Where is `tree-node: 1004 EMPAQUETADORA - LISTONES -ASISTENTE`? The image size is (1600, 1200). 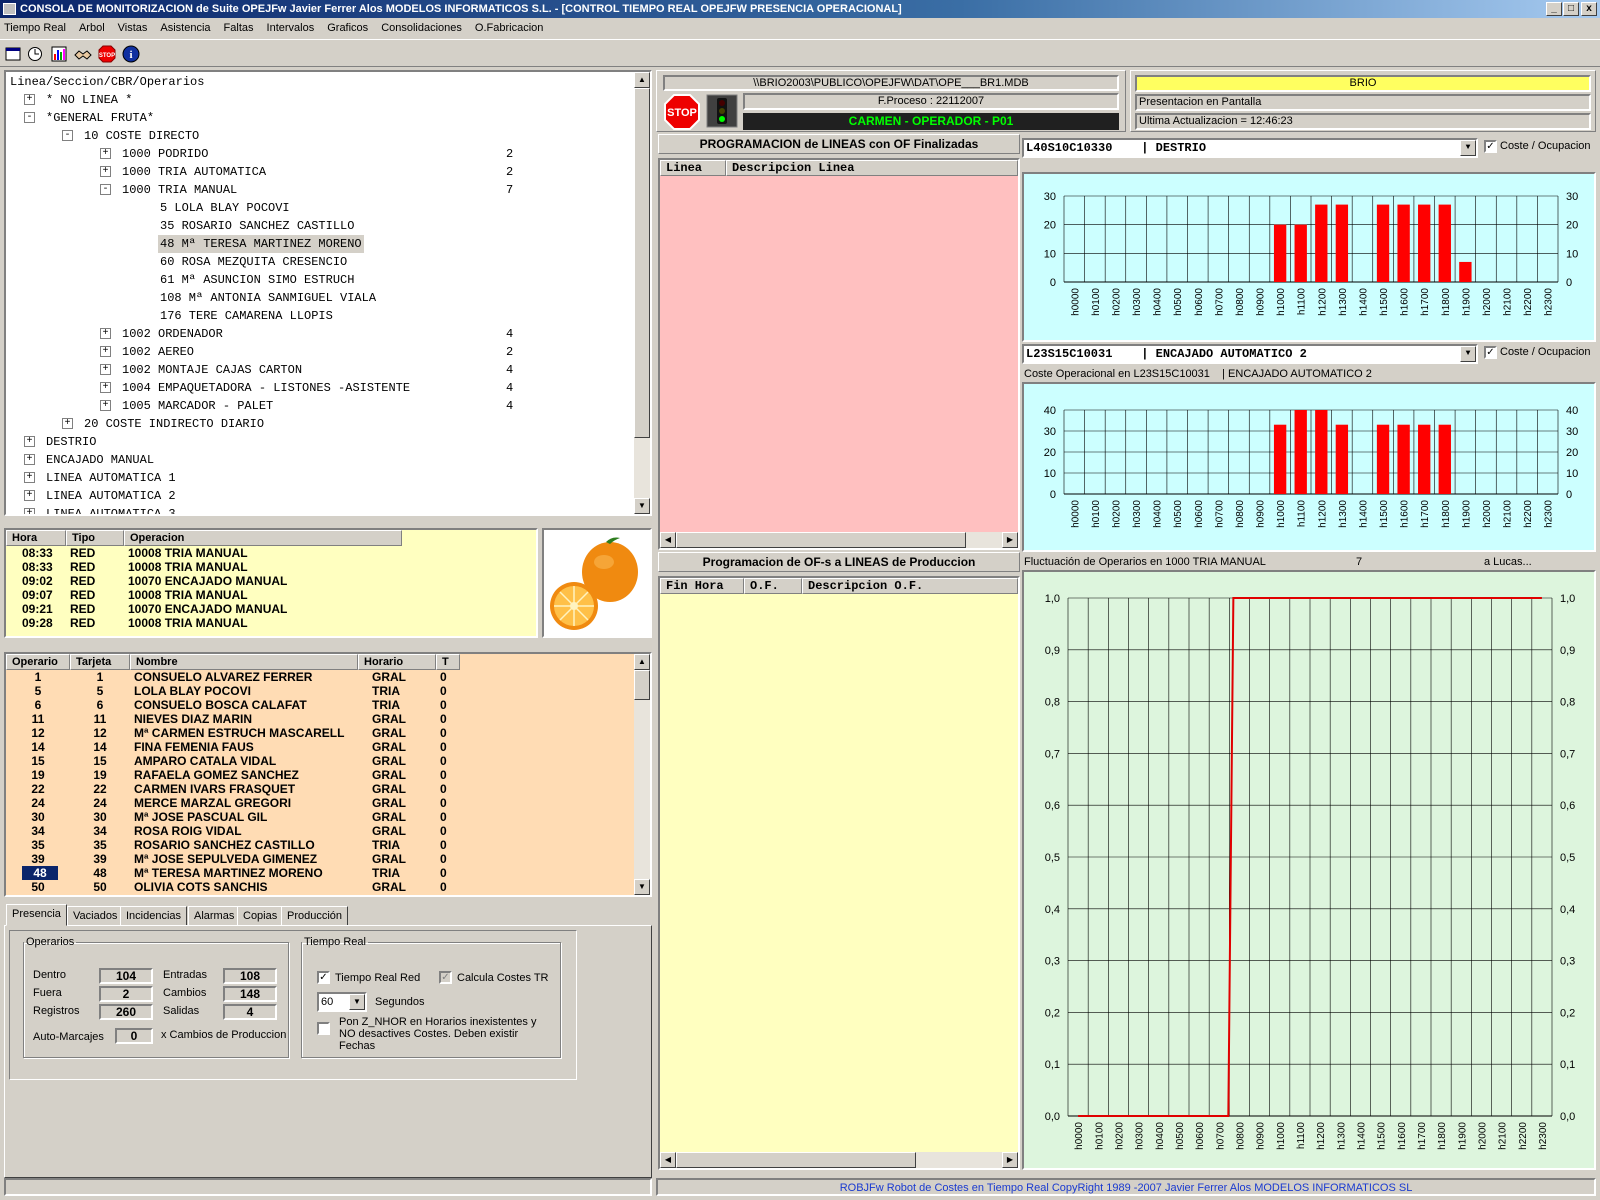 tree-node: 1004 EMPAQUETADORA - LISTONES -ASISTENTE is located at coordinates (266, 388).